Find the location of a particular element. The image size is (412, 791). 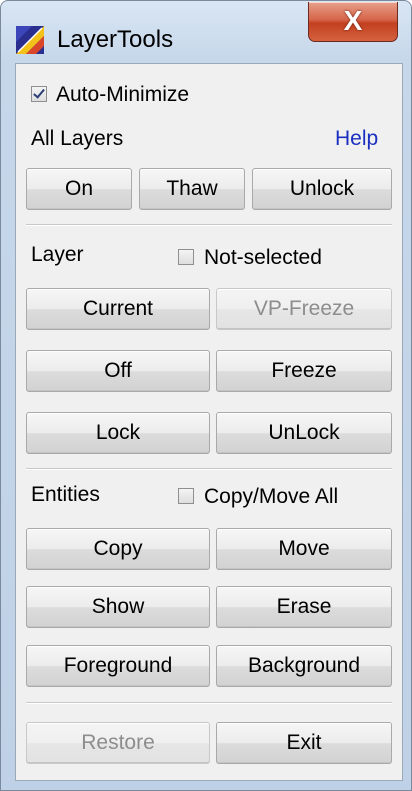

current-button: Current is located at coordinates (118, 309).